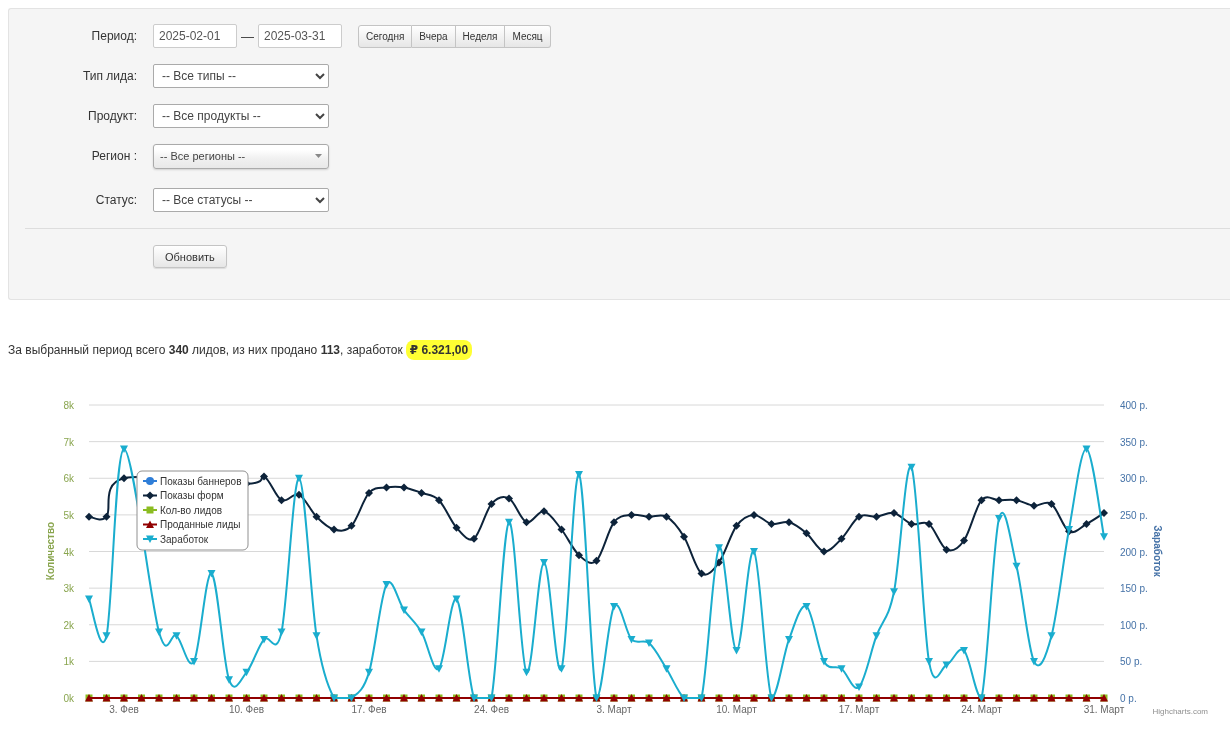 The image size is (1230, 739). What do you see at coordinates (68, 589) in the screenshot?
I see `axis-tick-label: 3k` at bounding box center [68, 589].